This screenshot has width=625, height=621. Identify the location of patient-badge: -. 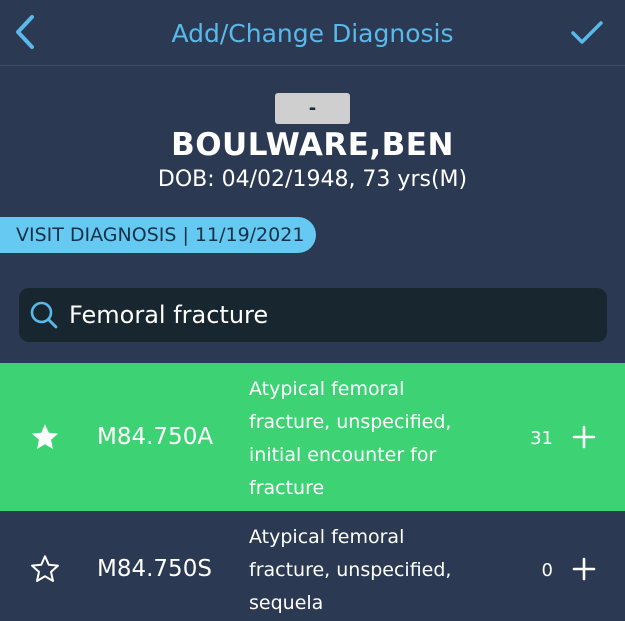
(312, 108).